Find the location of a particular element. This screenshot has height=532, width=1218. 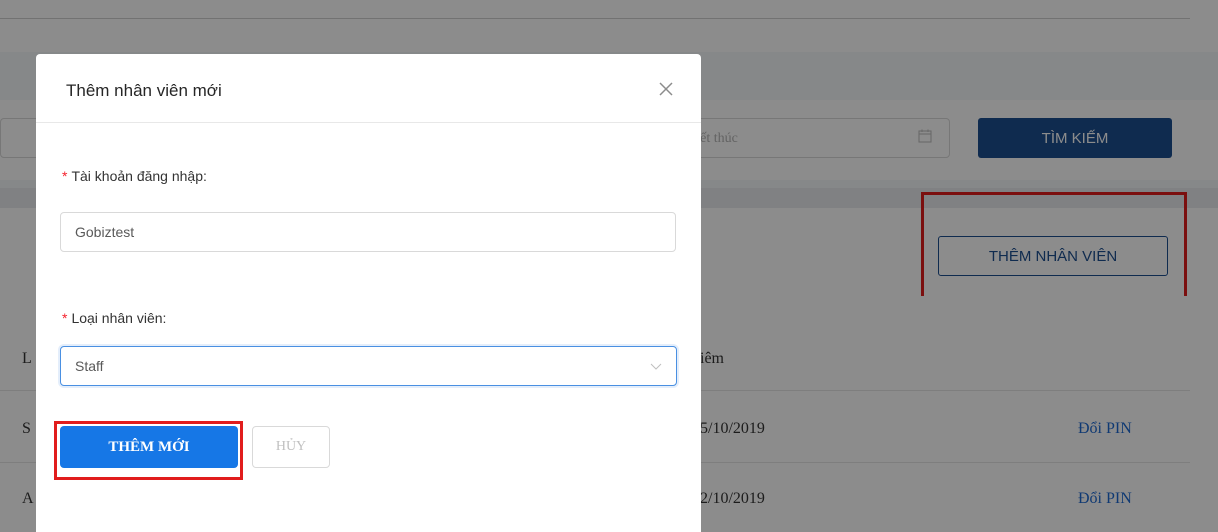

close-icon is located at coordinates (666, 89).